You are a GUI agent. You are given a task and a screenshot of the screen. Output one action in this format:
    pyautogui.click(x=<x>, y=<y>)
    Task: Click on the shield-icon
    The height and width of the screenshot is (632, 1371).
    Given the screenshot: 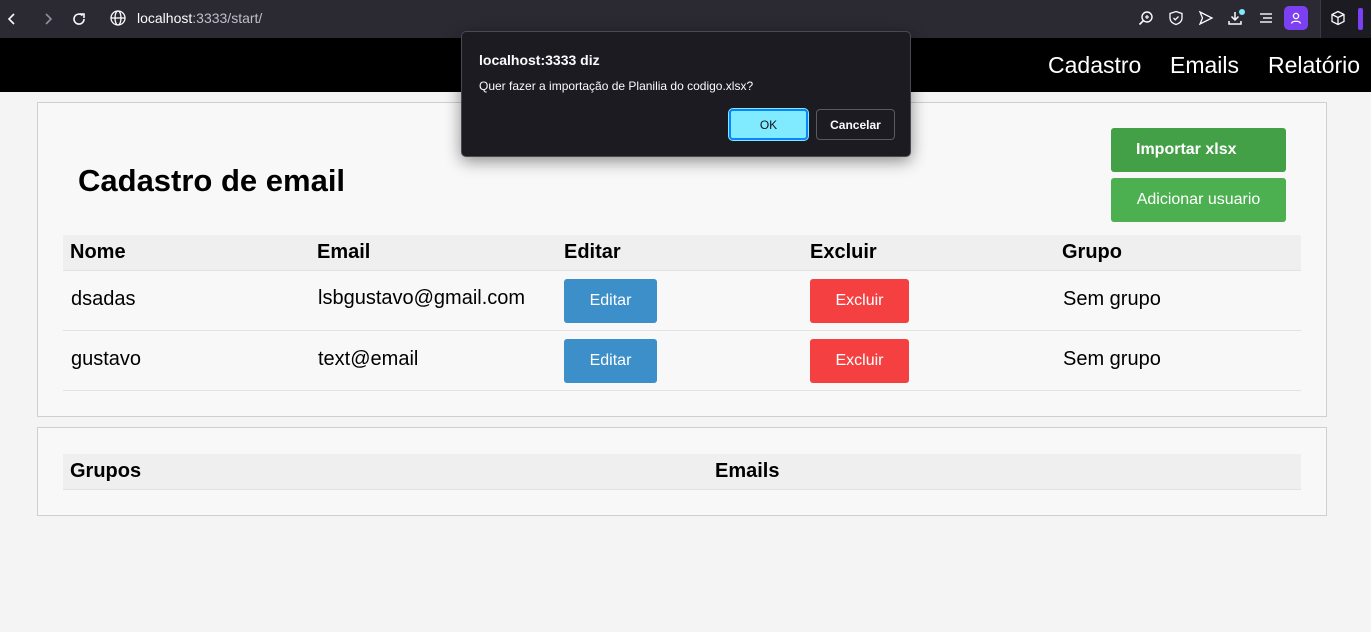 What is the action you would take?
    pyautogui.click(x=1176, y=18)
    